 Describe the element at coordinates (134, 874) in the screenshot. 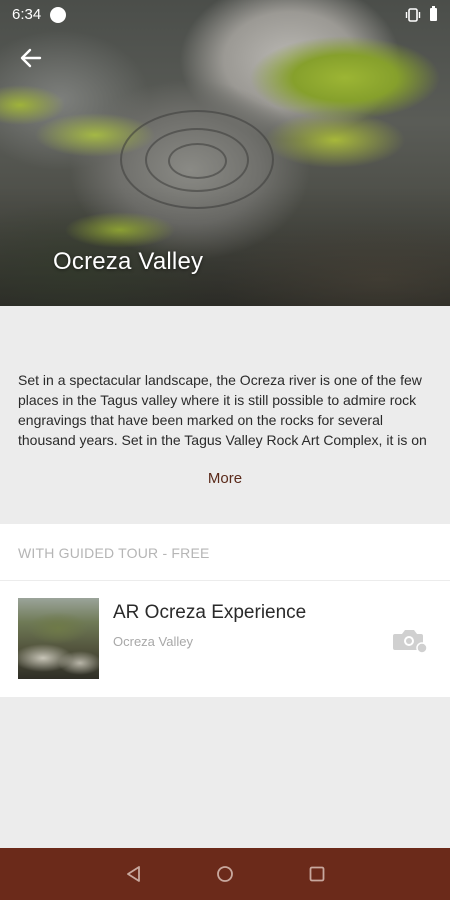

I see `nav-back-icon` at that location.